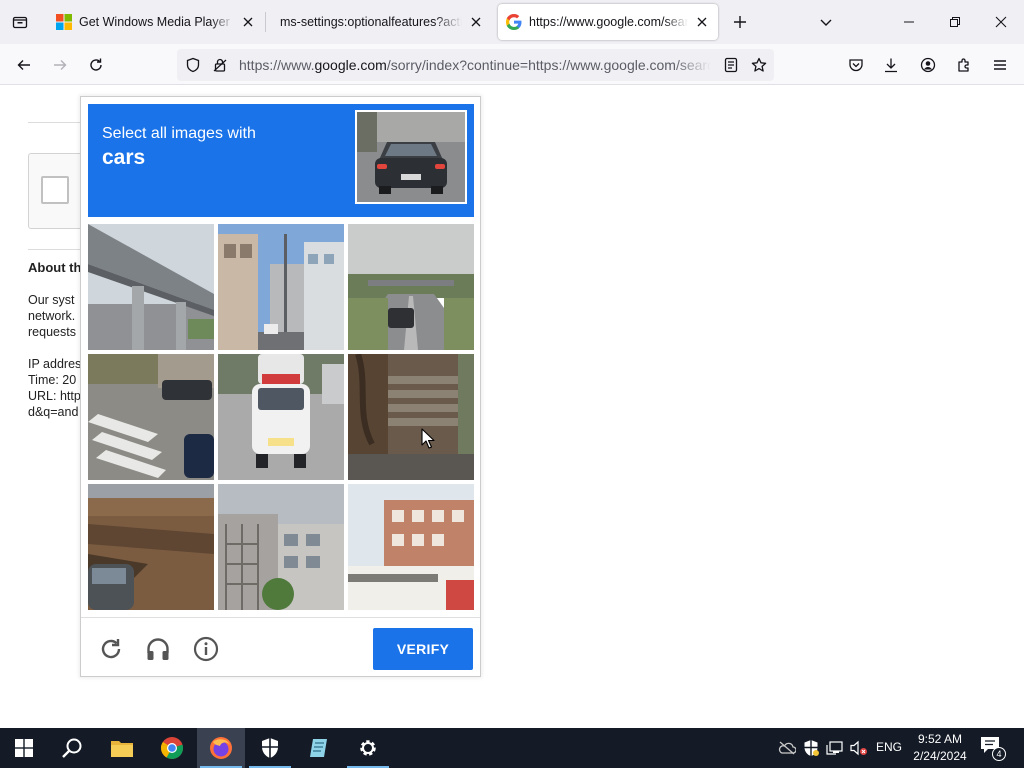  Describe the element at coordinates (928, 65) in the screenshot. I see `account-button` at that location.